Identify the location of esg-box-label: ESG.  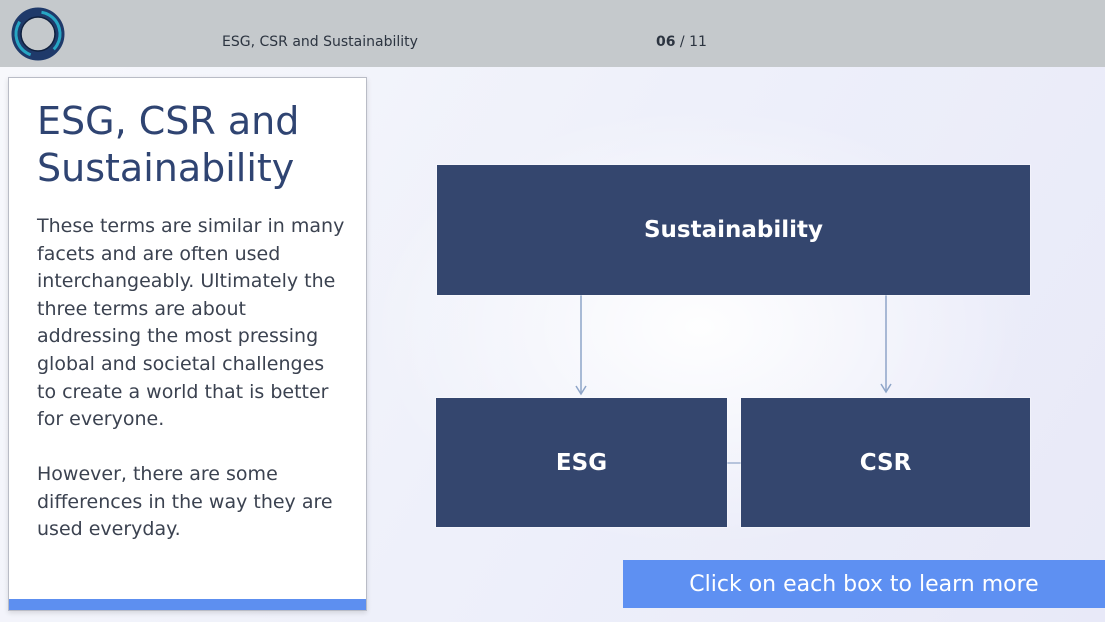
(581, 462).